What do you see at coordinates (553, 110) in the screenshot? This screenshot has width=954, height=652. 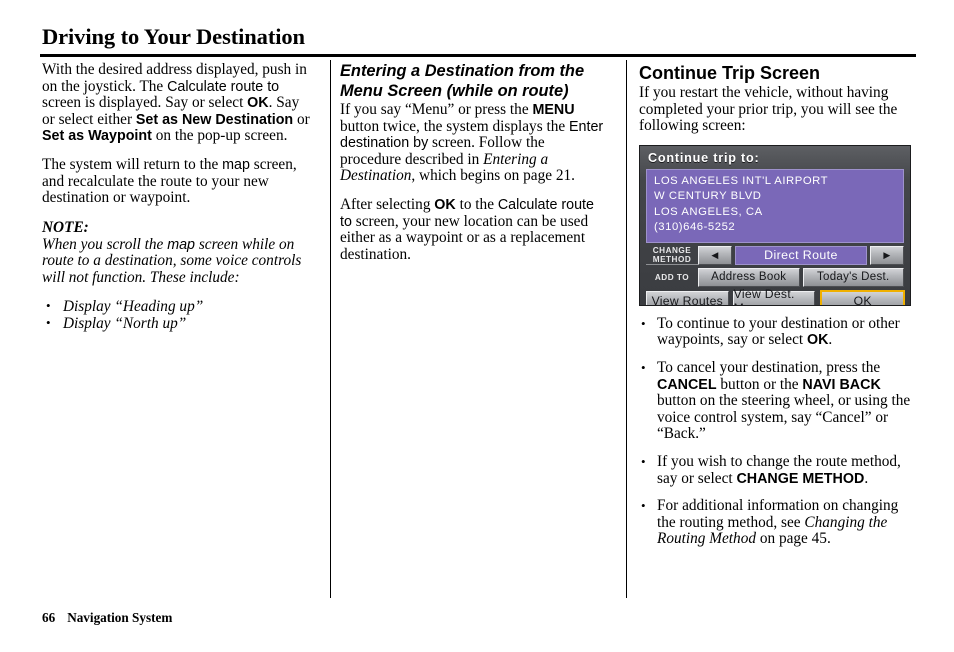 I see `c2p1-ui-menu: MENU` at bounding box center [553, 110].